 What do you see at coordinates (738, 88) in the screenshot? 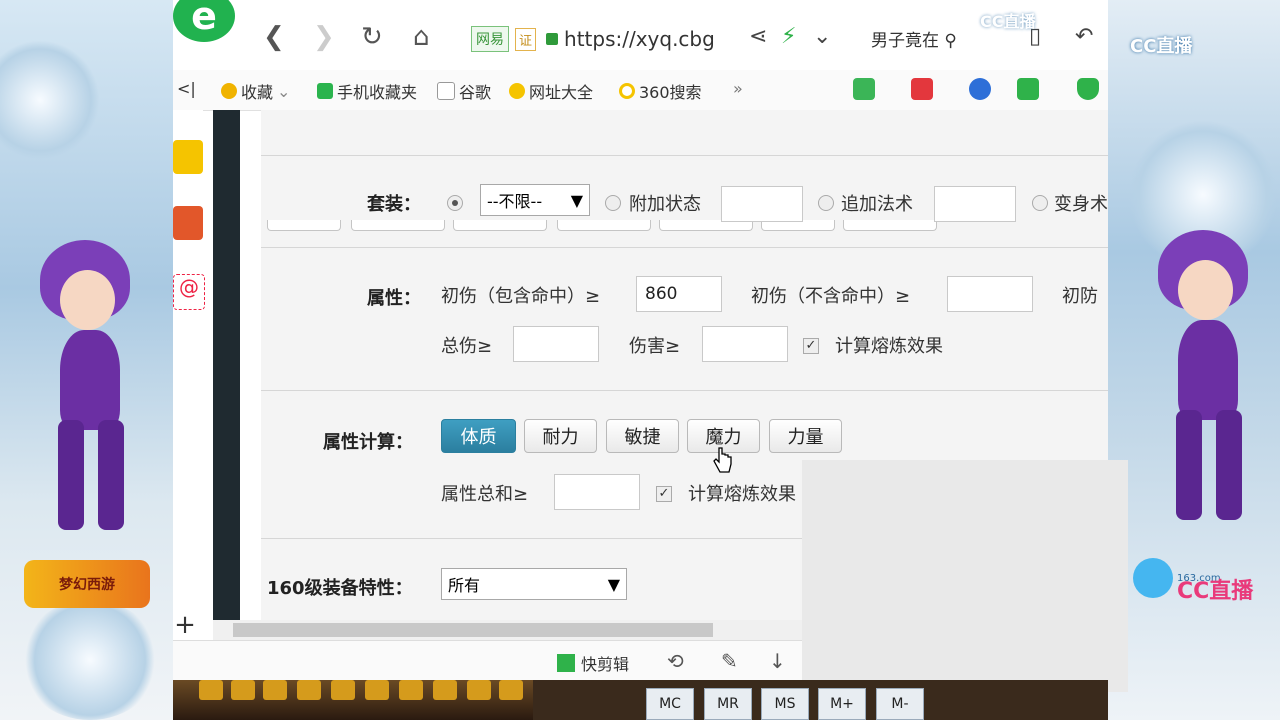
I see `more-bookmarks: »` at bounding box center [738, 88].